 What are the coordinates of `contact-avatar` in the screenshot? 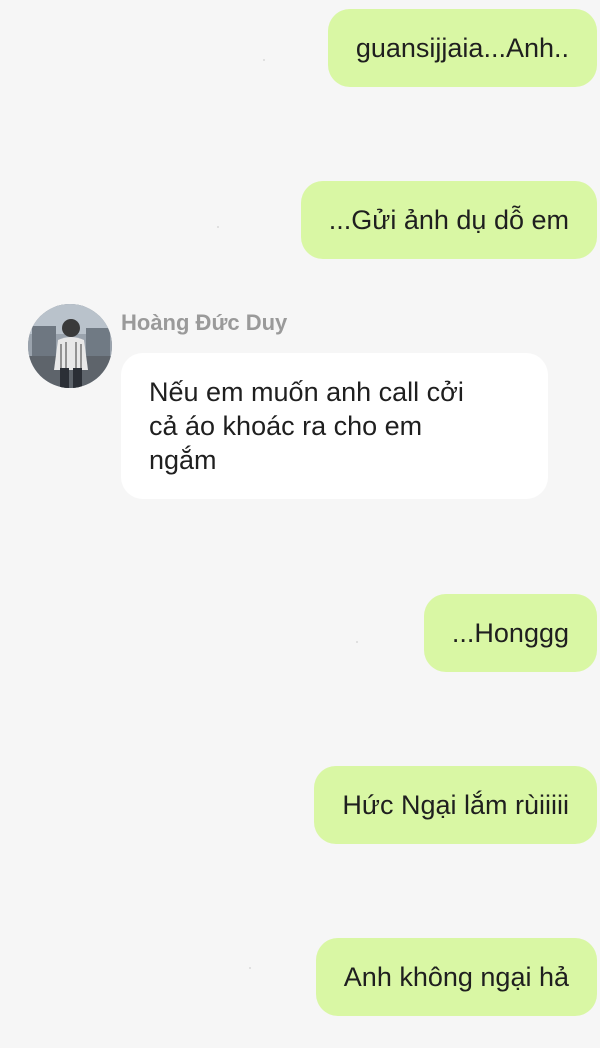 It's located at (70, 346).